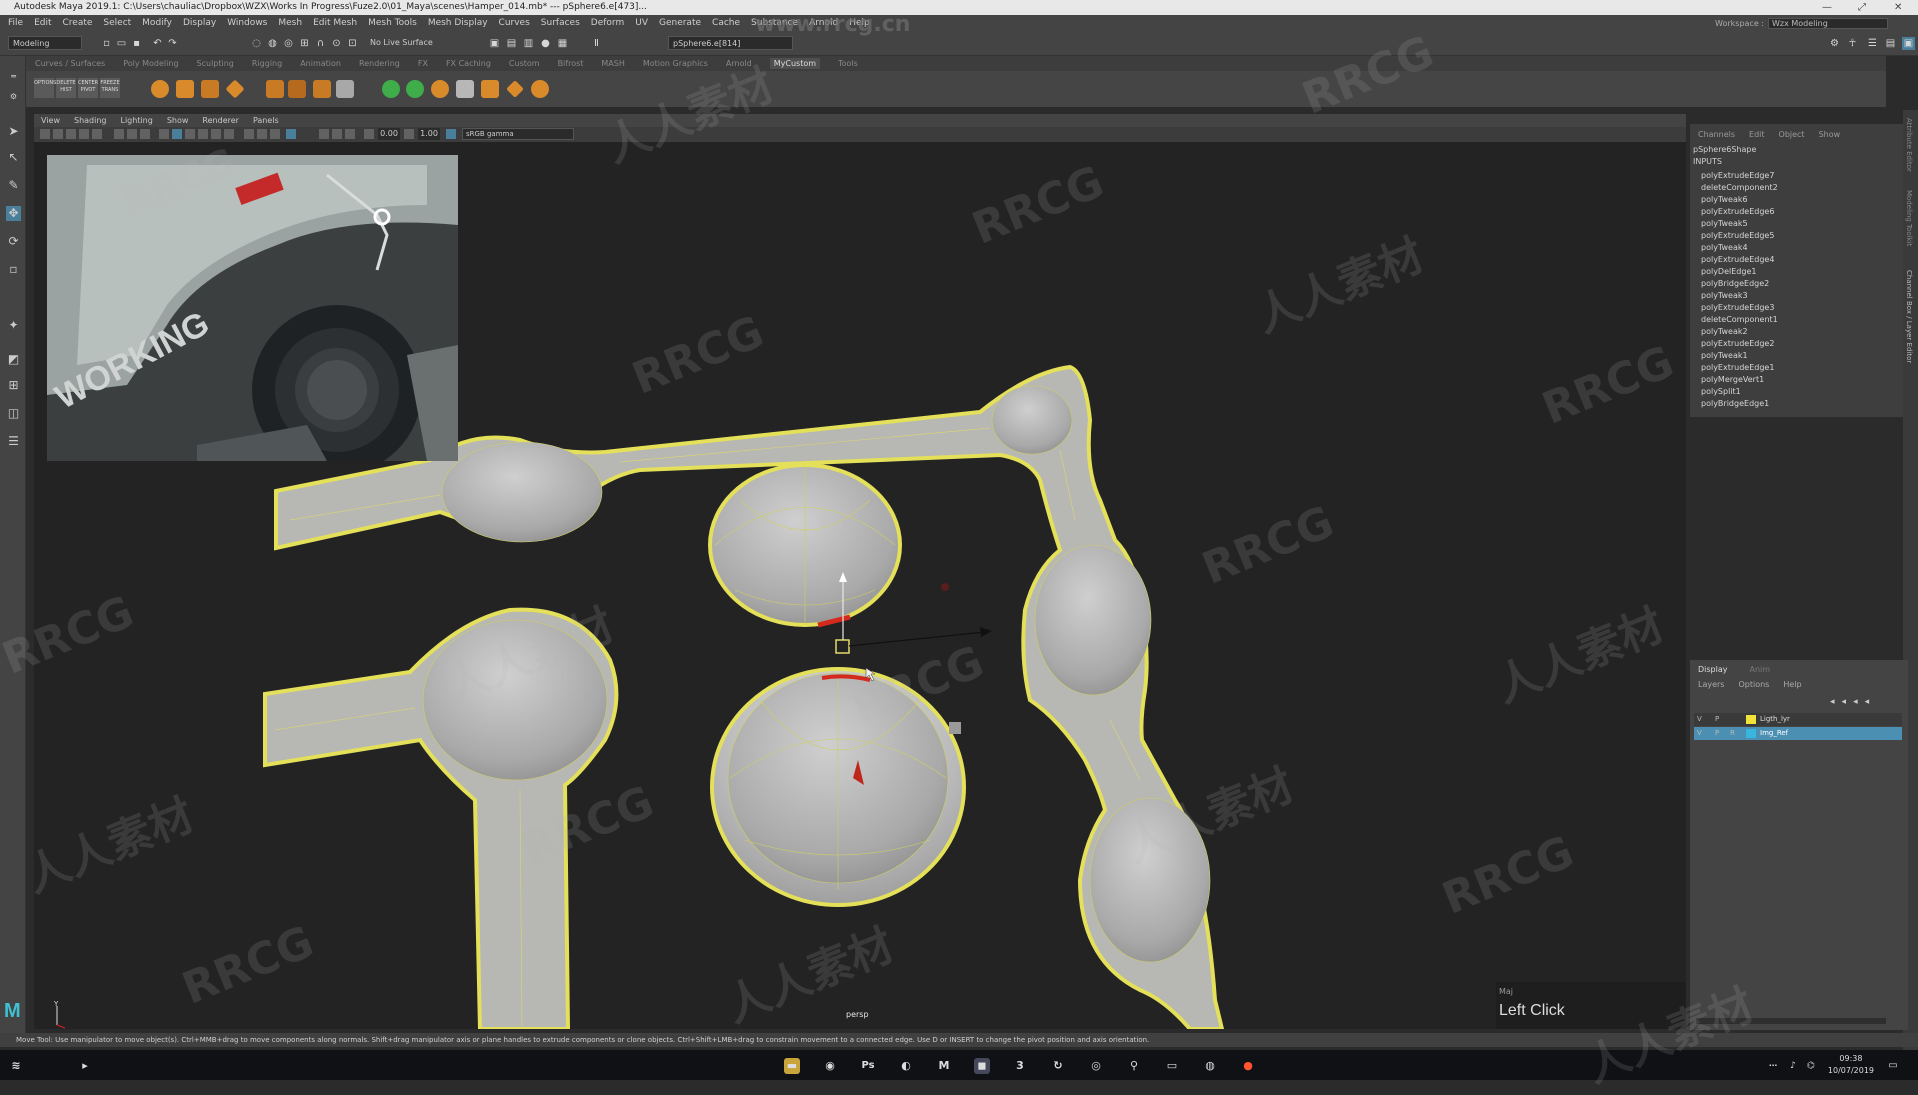 Image resolution: width=1918 pixels, height=1095 pixels. I want to click on history-node: polyExtrudeEdge5, so click(1739, 236).